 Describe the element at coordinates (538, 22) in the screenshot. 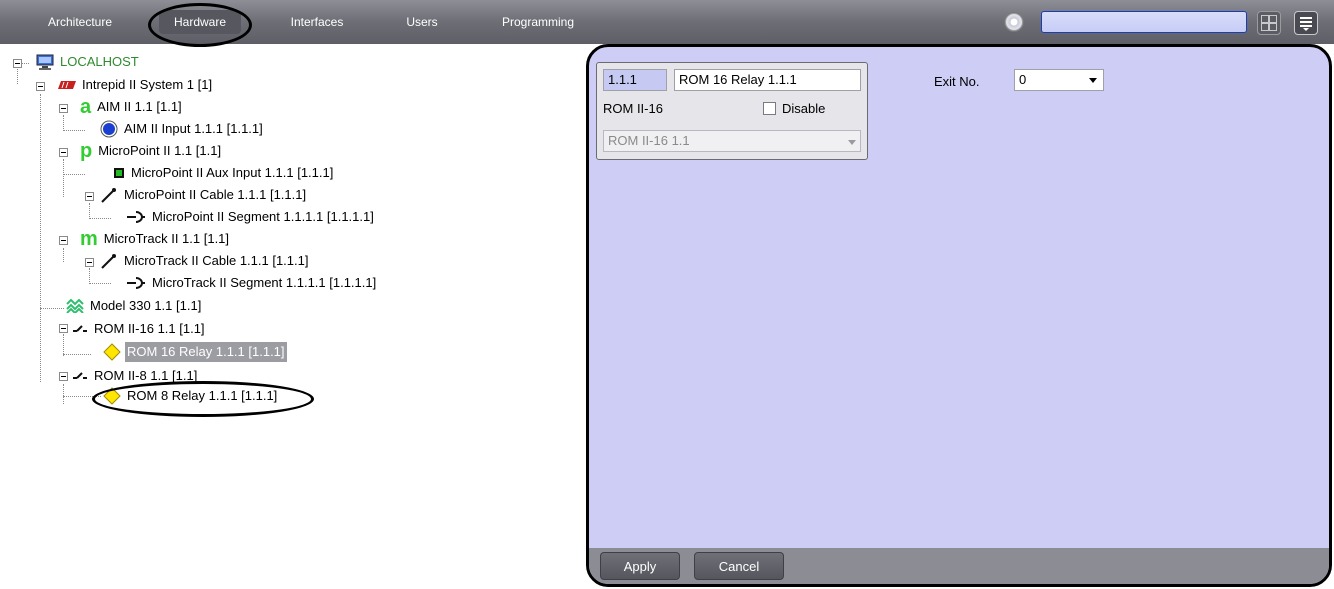

I see `tab-programming: Programming` at that location.